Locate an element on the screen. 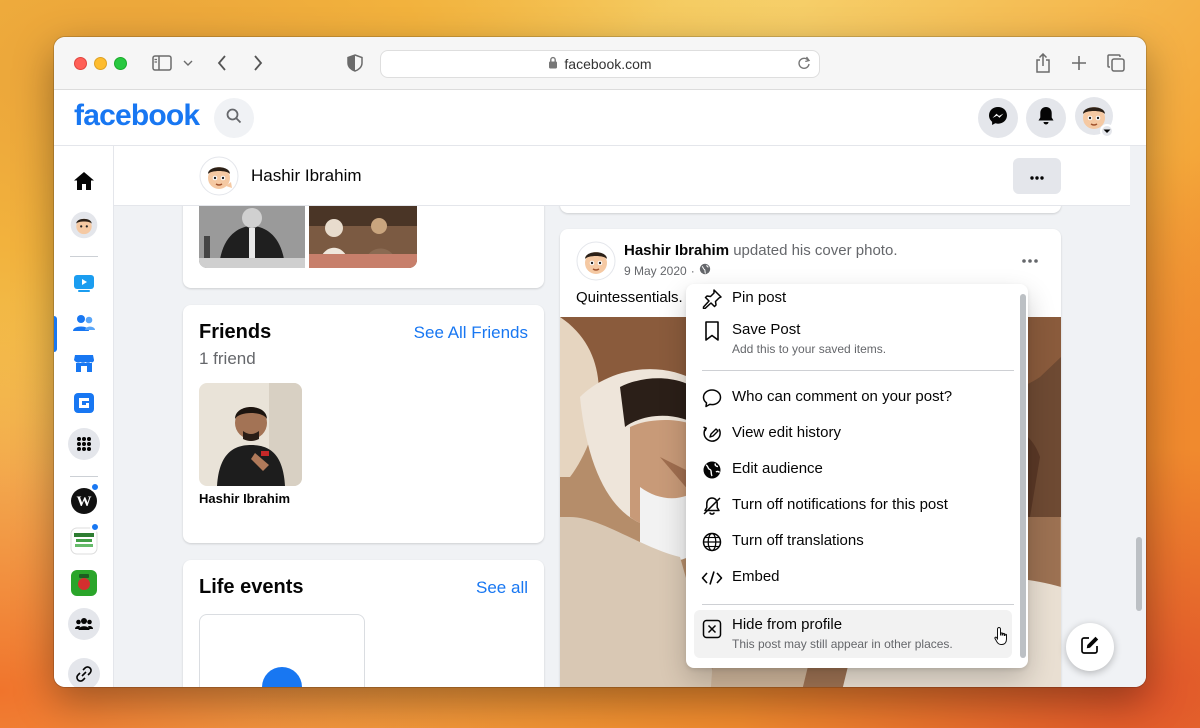 The image size is (1200, 728). post-author-avatar is located at coordinates (596, 263).